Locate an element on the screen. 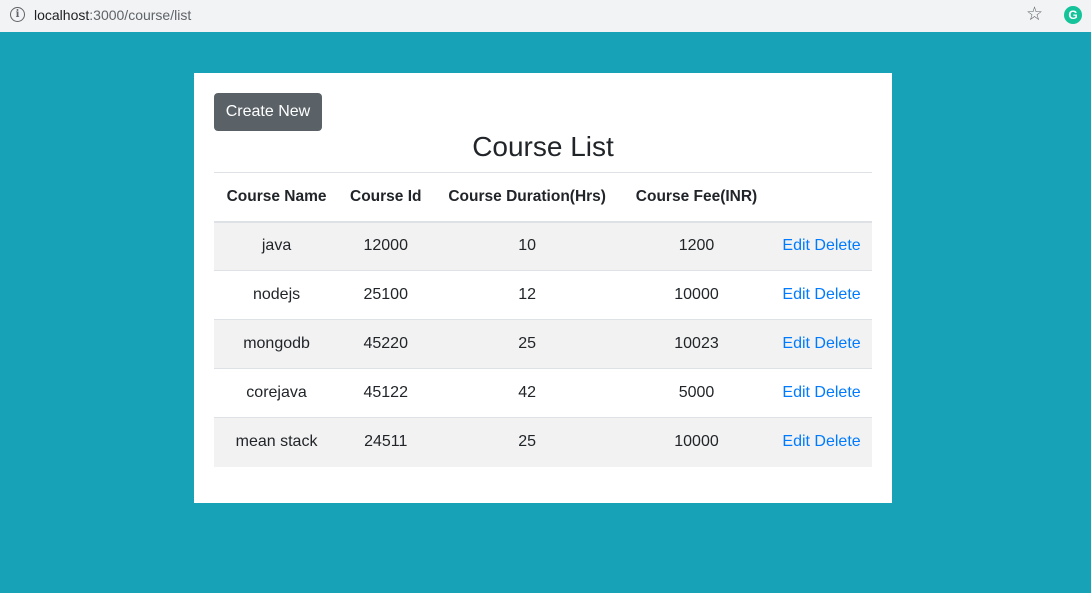  cell-course-name: mean stack is located at coordinates (276, 442).